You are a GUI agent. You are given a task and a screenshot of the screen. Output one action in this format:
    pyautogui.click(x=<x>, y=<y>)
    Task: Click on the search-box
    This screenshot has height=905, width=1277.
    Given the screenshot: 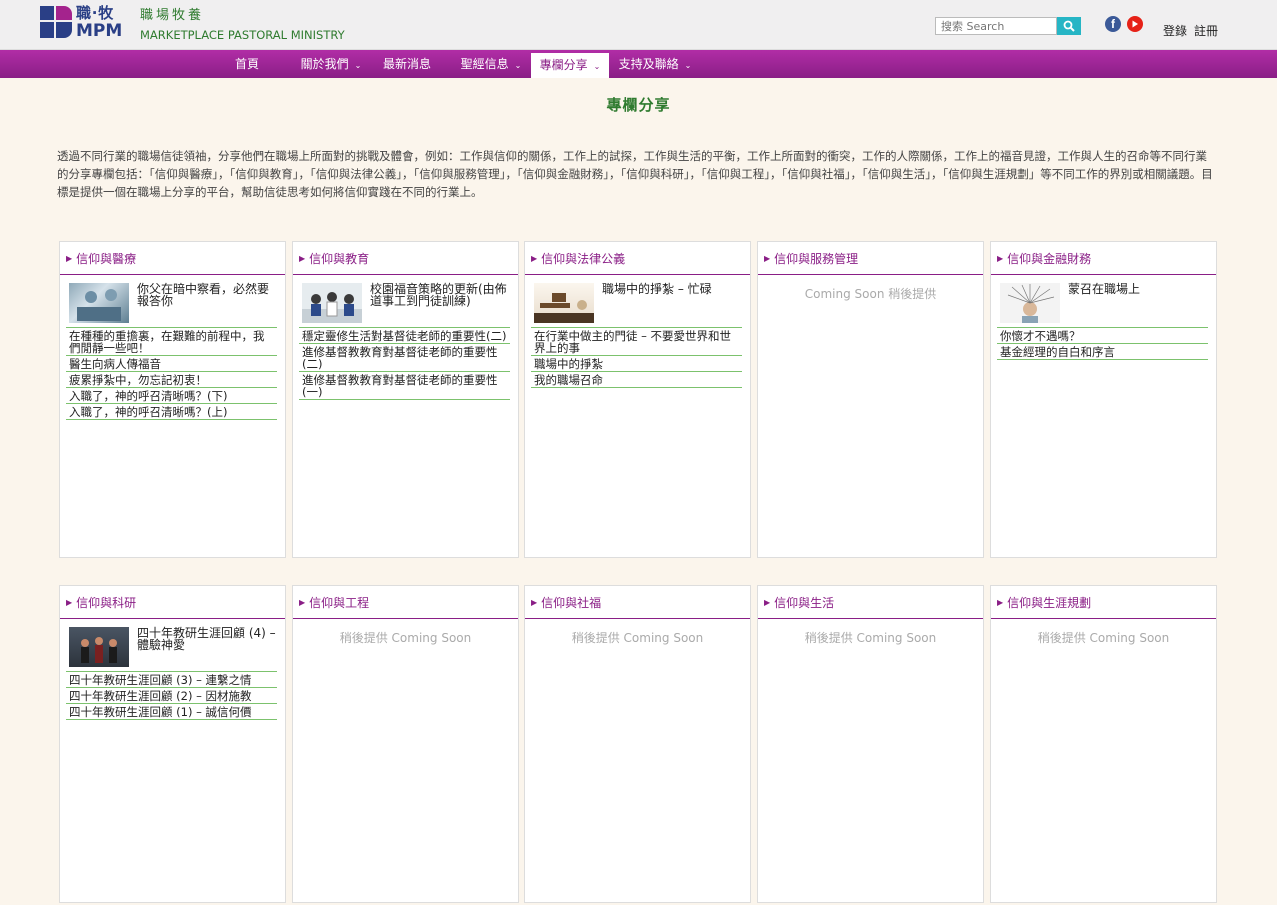 What is the action you would take?
    pyautogui.click(x=1008, y=26)
    